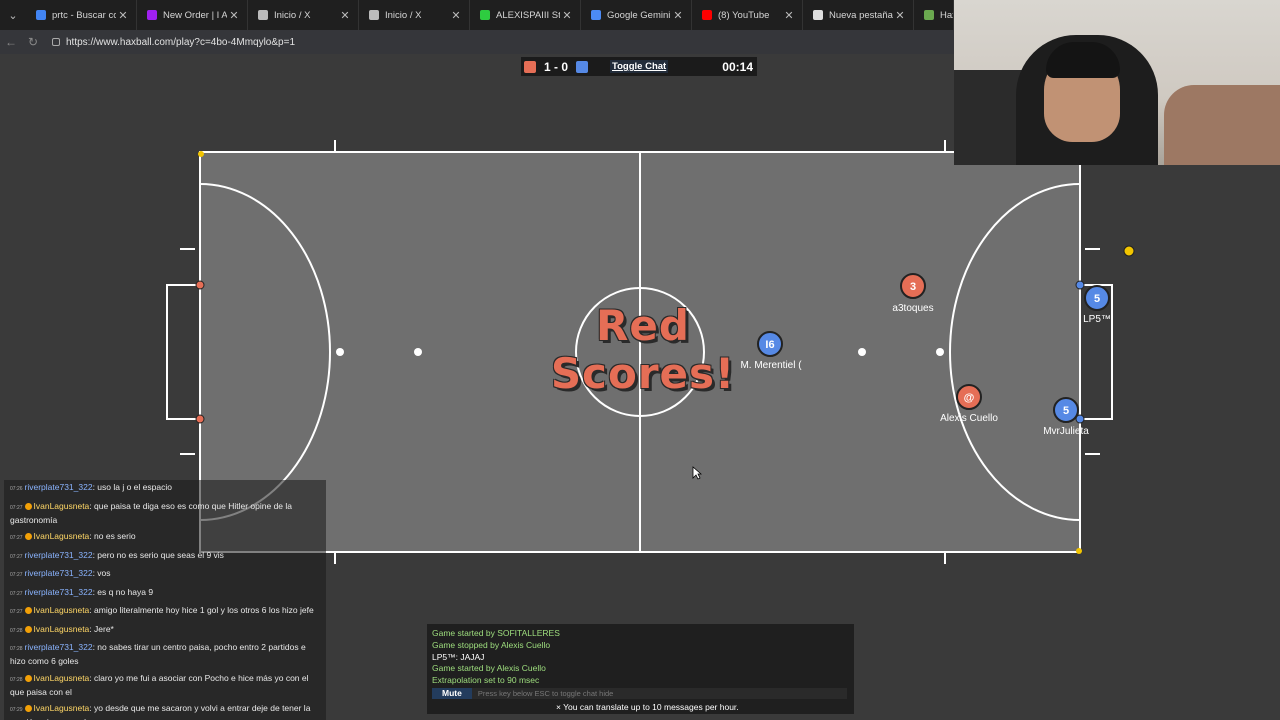 The width and height of the screenshot is (1280, 720). I want to click on webcam-person-hair, so click(1083, 60).